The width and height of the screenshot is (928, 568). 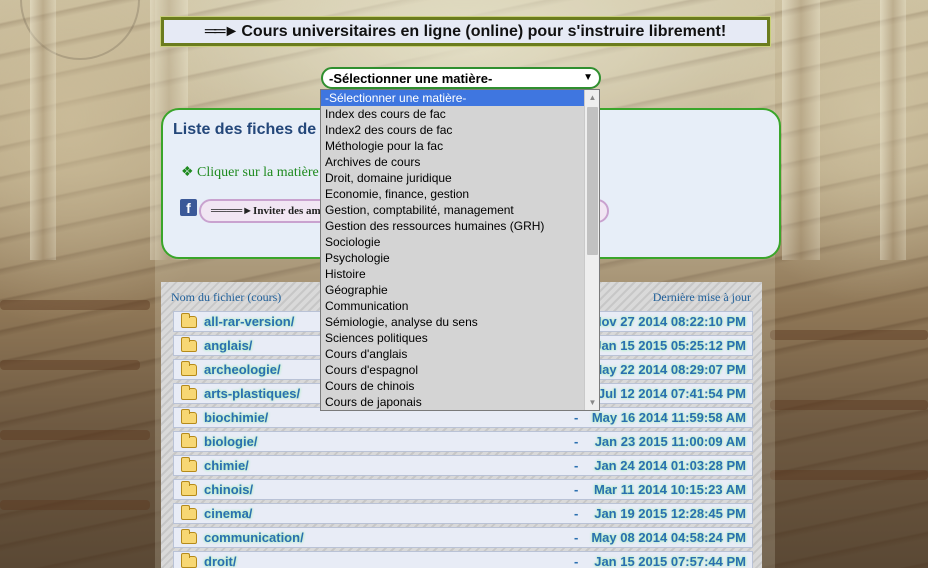 I want to click on dropdown-option: Cours d'anglais, so click(x=452, y=354).